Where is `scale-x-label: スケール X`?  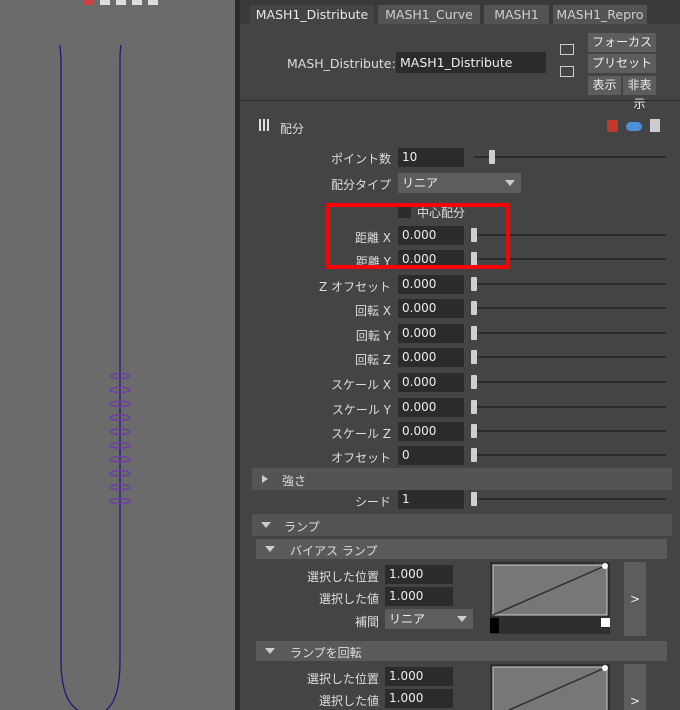 scale-x-label: スケール X is located at coordinates (360, 385).